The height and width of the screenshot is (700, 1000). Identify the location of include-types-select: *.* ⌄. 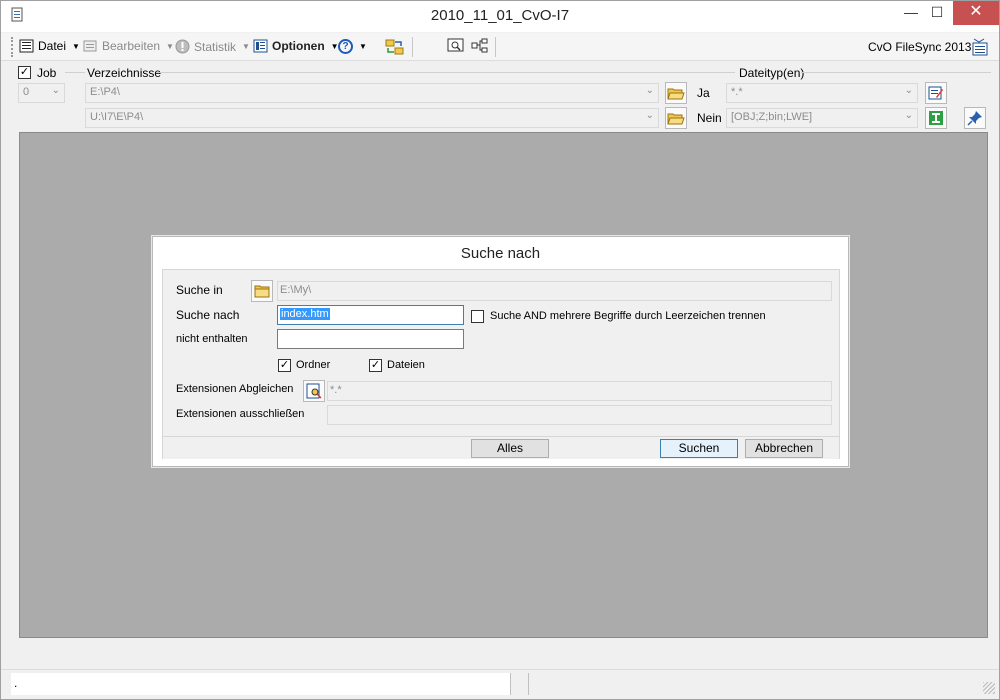
(822, 93).